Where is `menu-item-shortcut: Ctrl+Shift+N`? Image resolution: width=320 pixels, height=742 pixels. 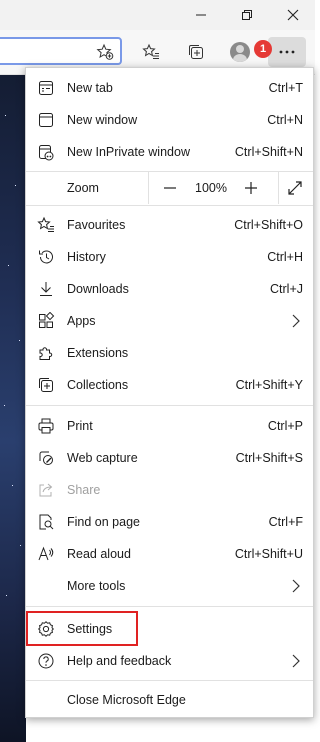
menu-item-shortcut: Ctrl+Shift+N is located at coordinates (268, 152).